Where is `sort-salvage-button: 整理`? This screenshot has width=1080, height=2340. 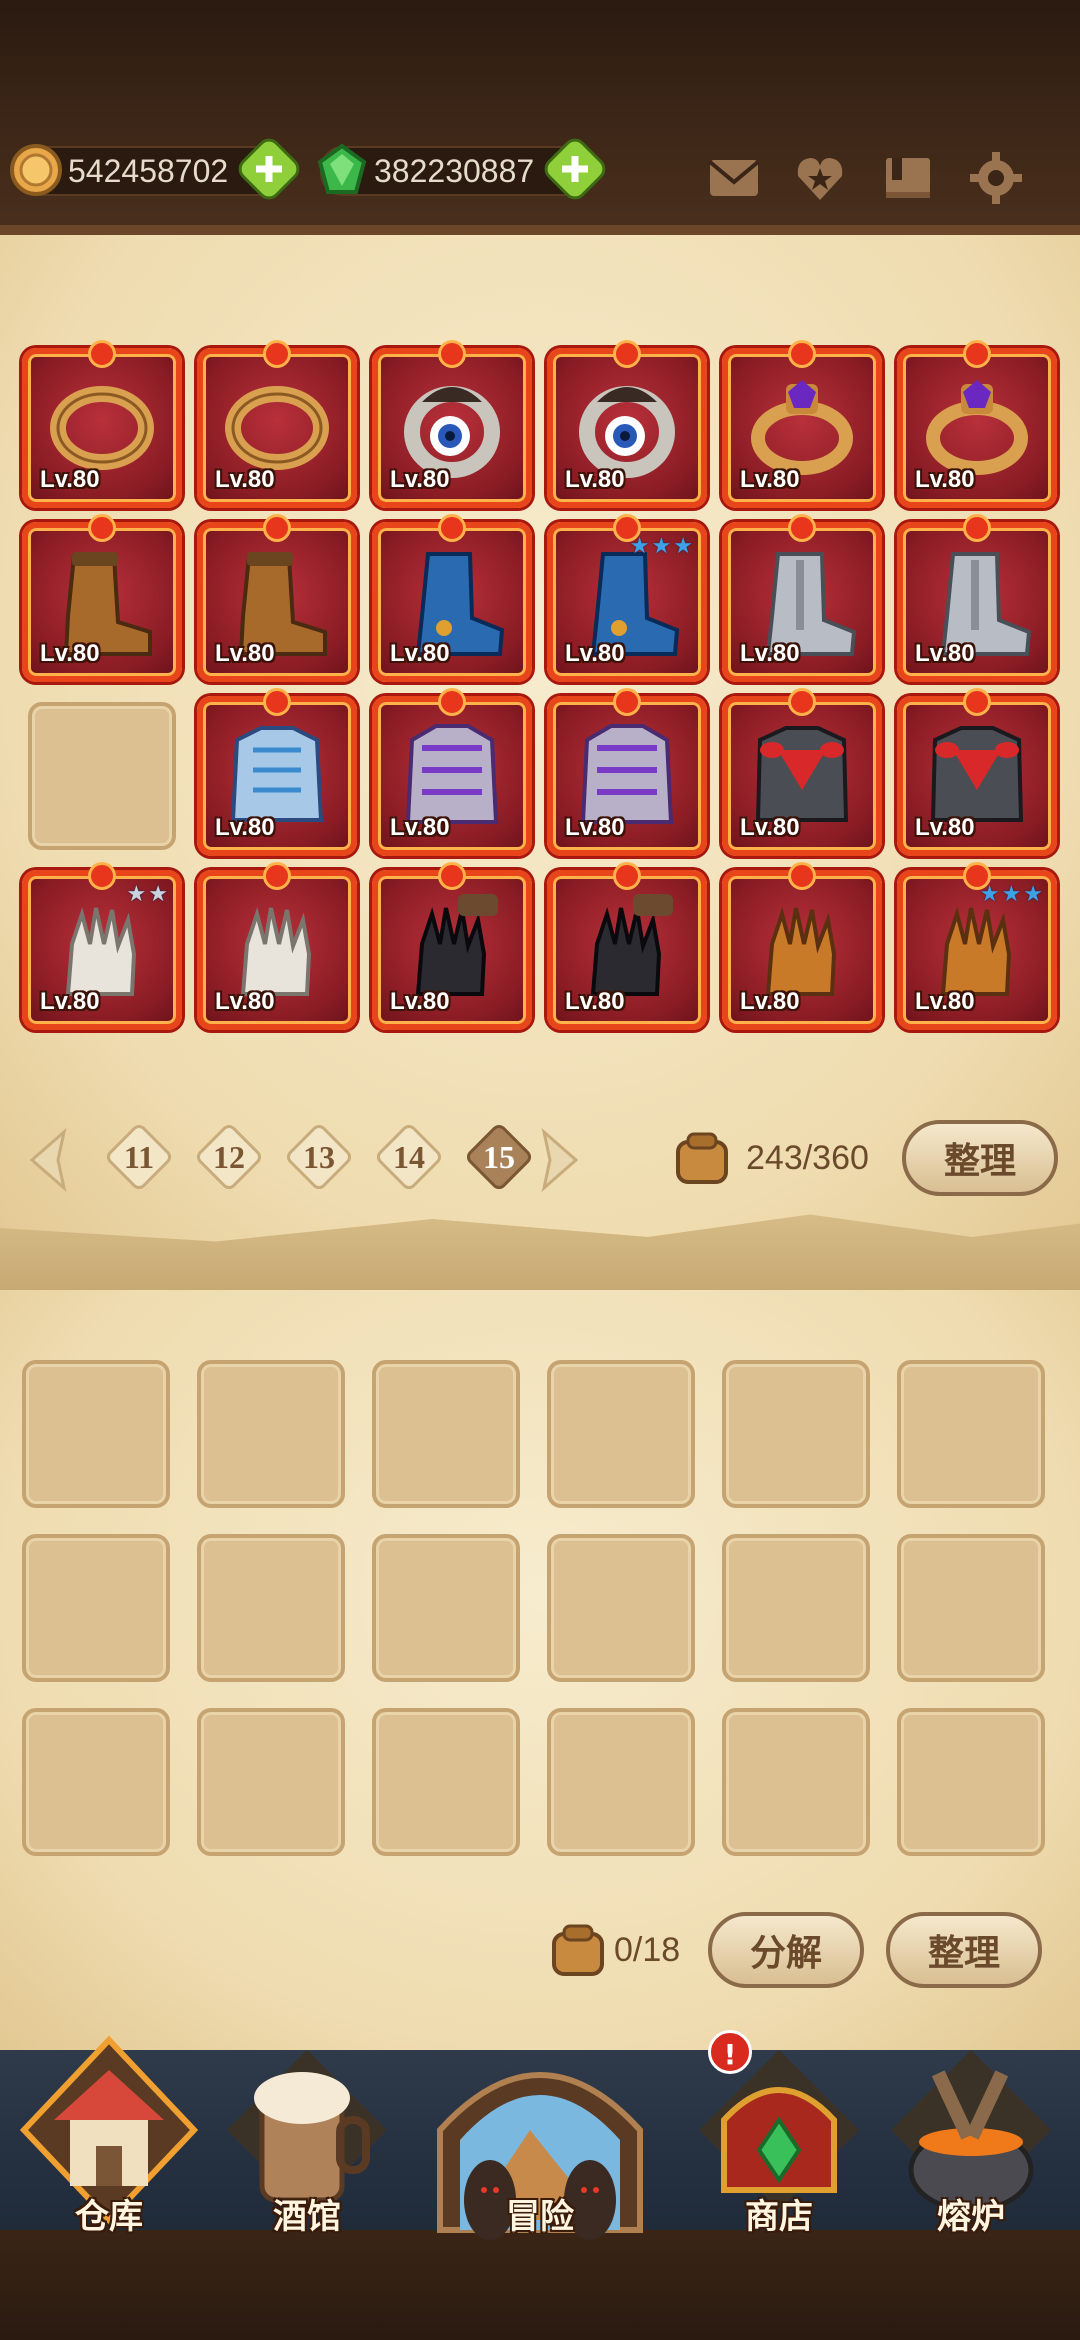
sort-salvage-button: 整理 is located at coordinates (964, 1950).